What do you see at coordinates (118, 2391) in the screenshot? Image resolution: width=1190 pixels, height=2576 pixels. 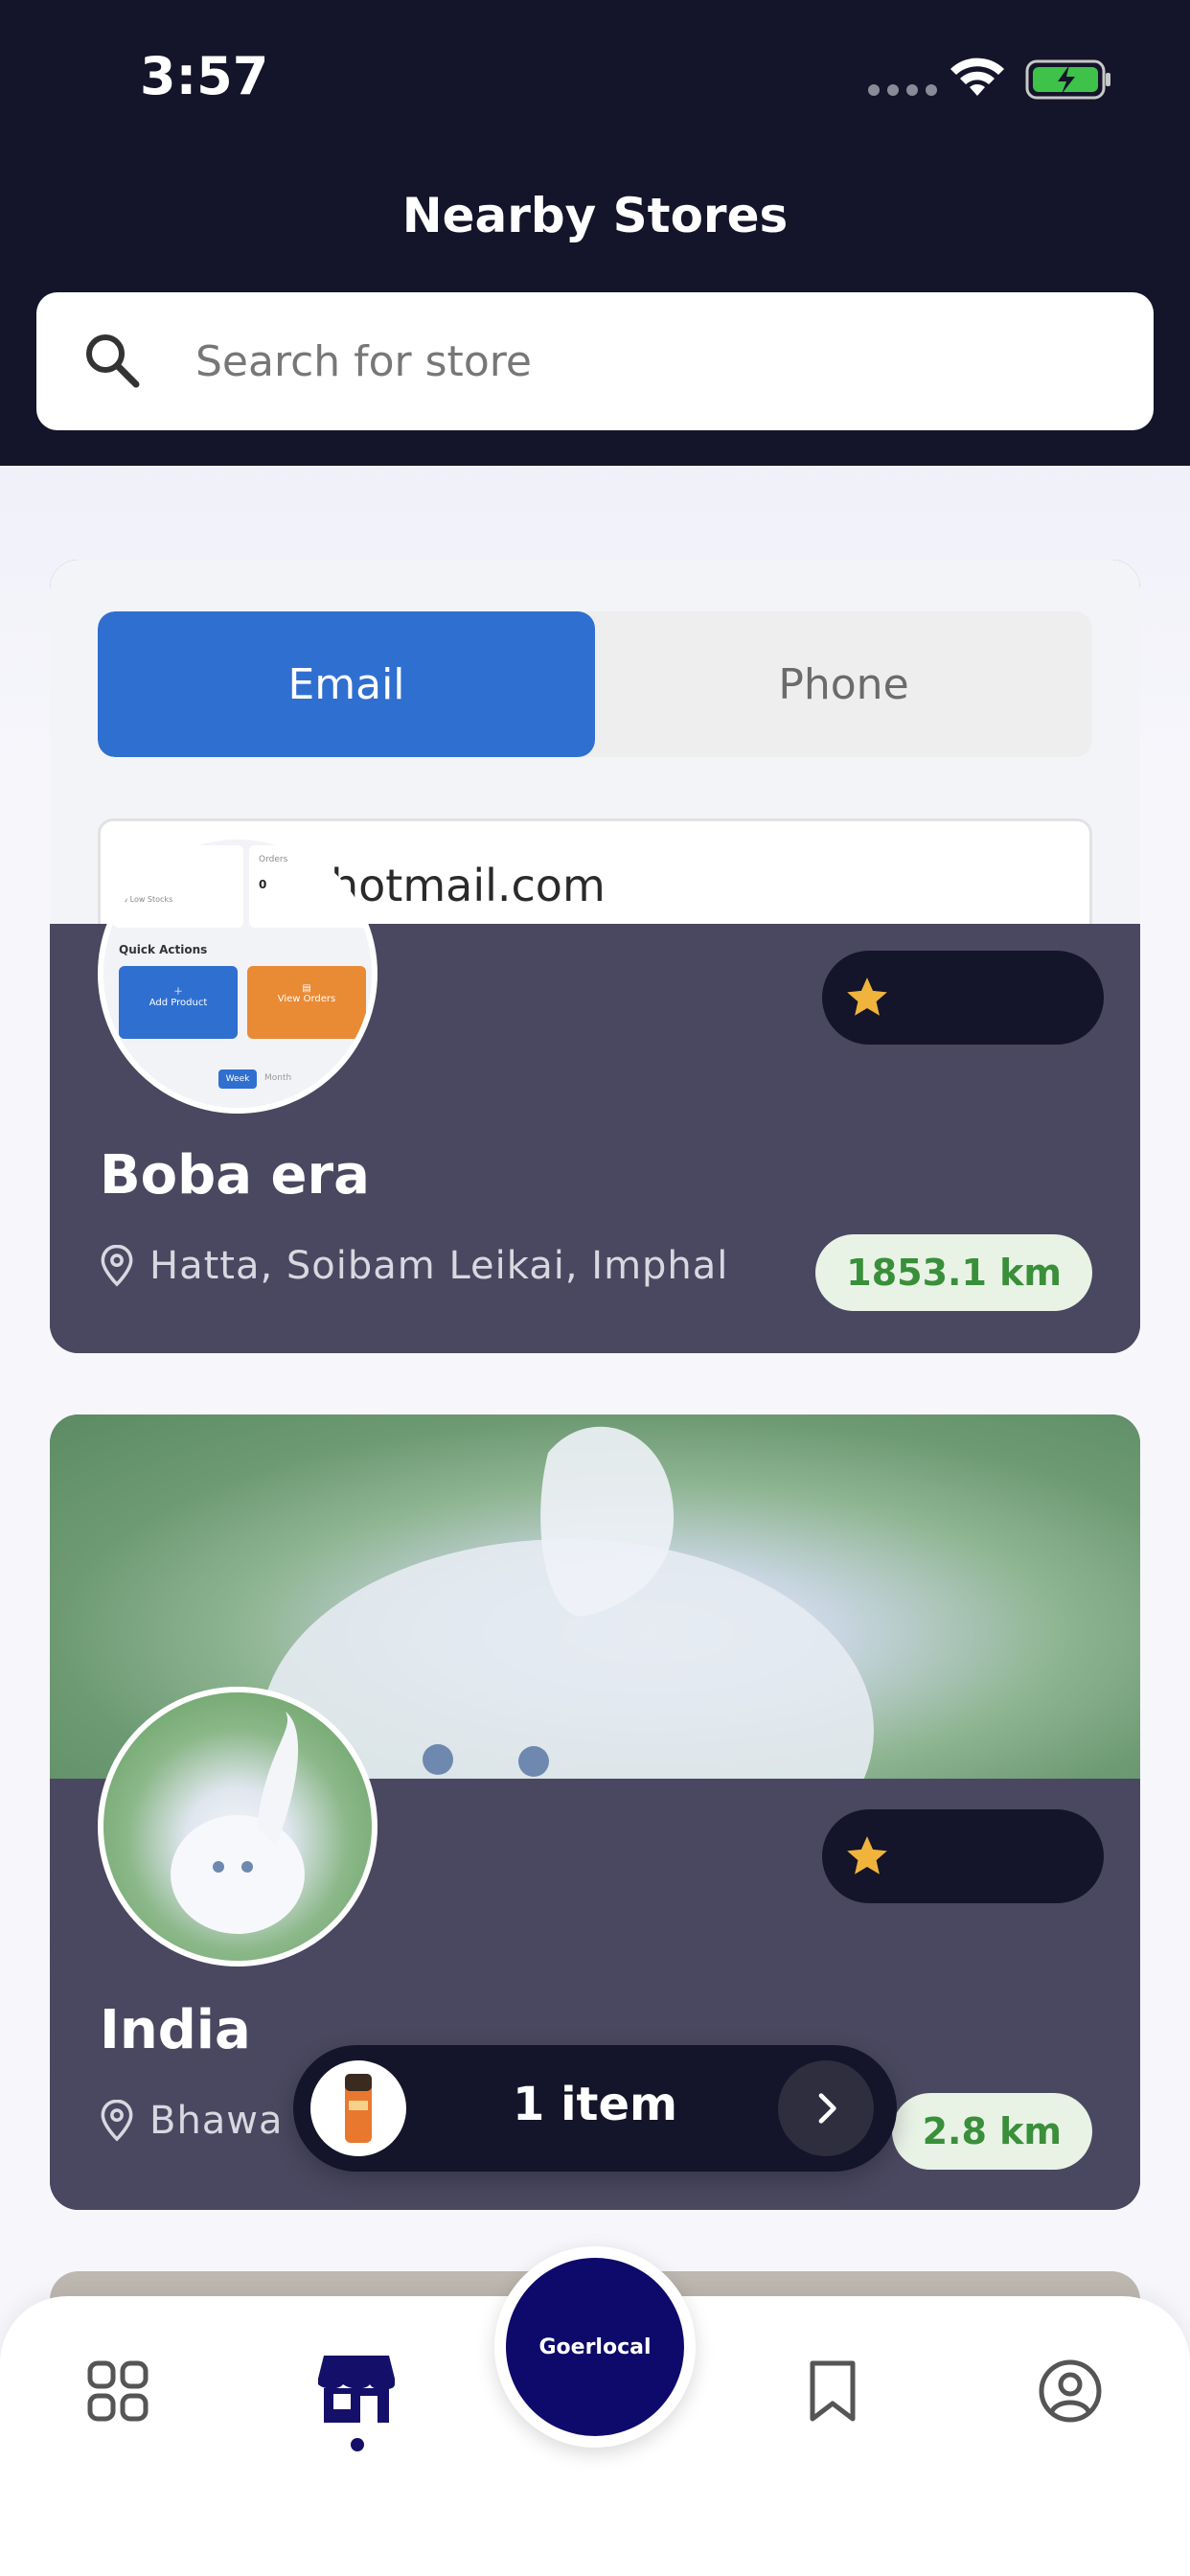 I see `grid-icon` at bounding box center [118, 2391].